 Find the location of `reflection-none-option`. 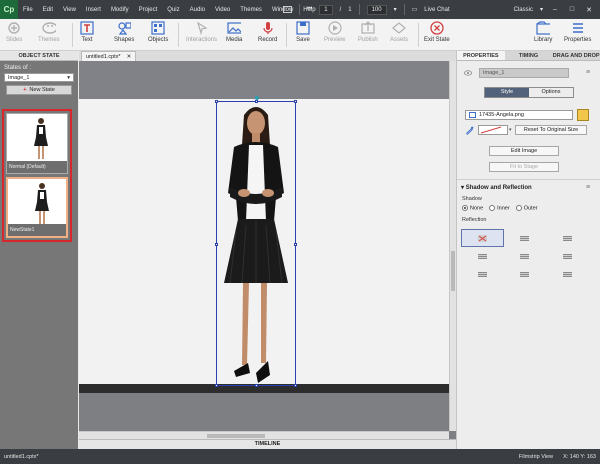

reflection-none-option is located at coordinates (482, 238).